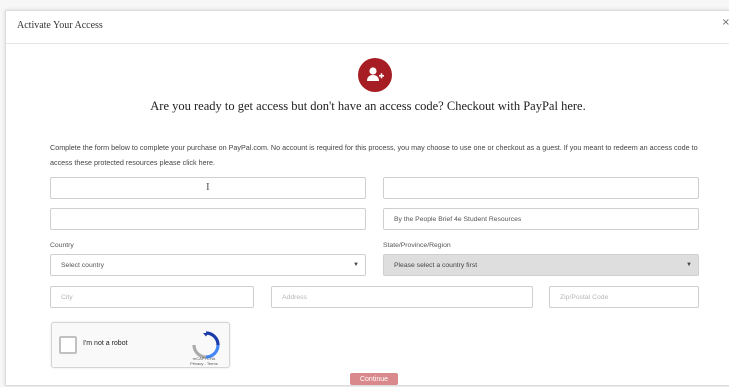 The image size is (729, 387). What do you see at coordinates (417, 245) in the screenshot?
I see `state-label: State/Province/Region` at bounding box center [417, 245].